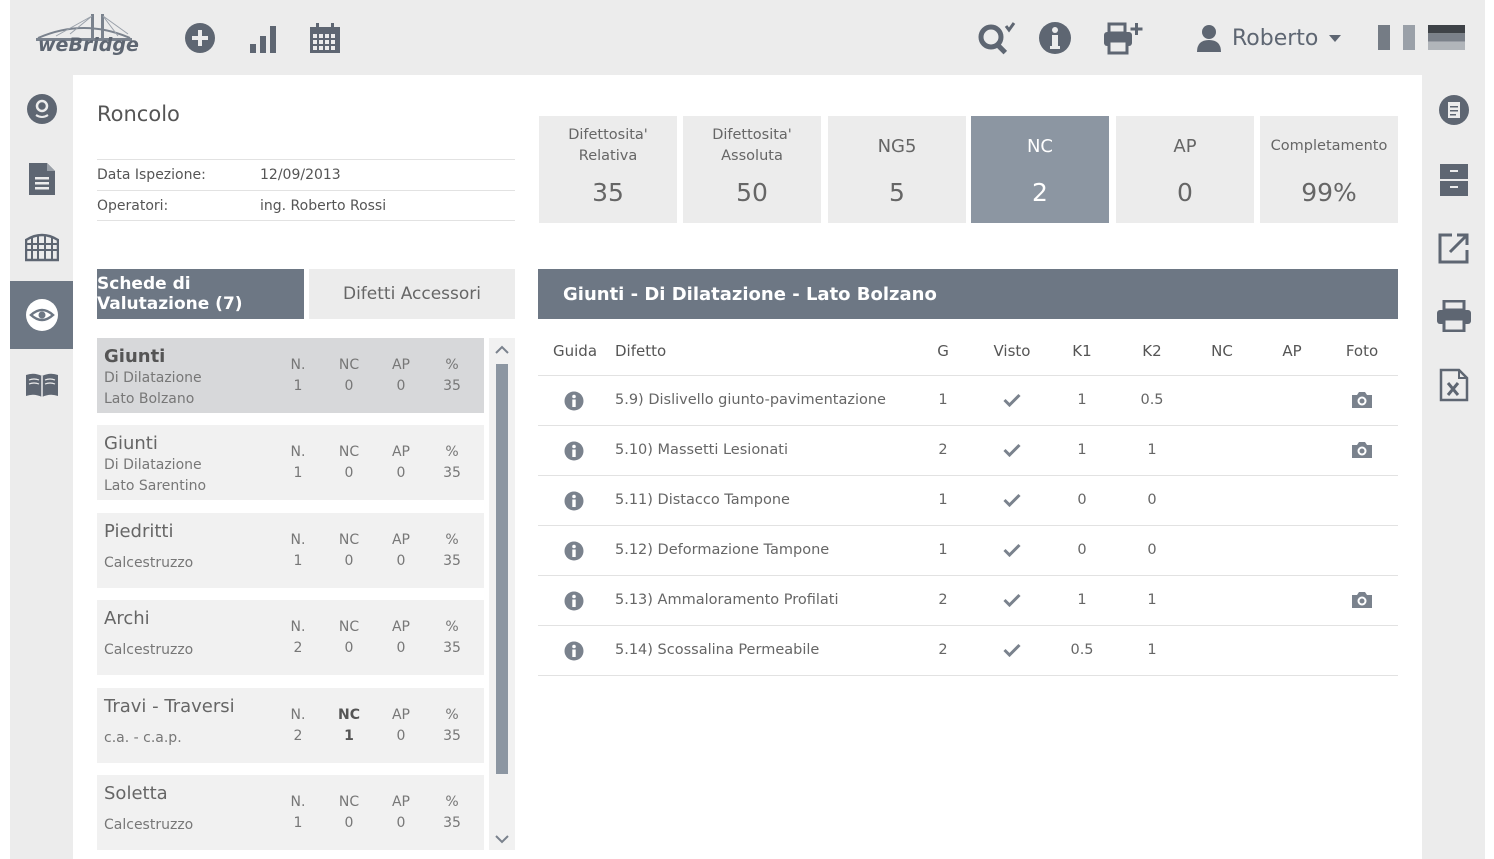 The image size is (1494, 859). What do you see at coordinates (1123, 38) in the screenshot?
I see `print-add-button` at bounding box center [1123, 38].